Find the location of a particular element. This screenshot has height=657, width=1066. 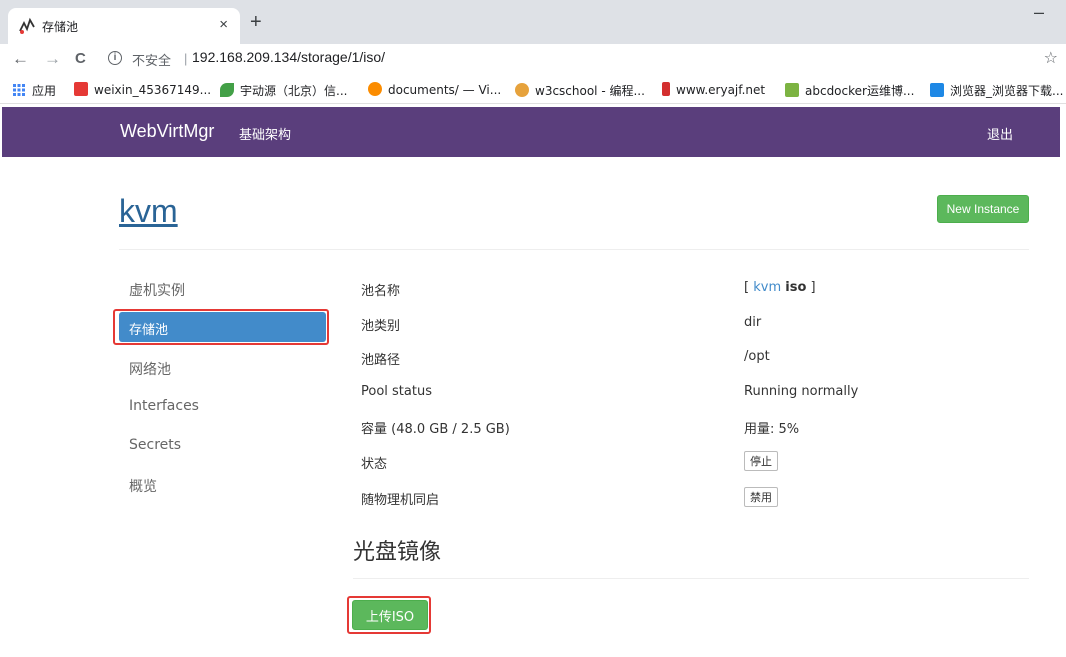

bookmark-apps: 应用 is located at coordinates (34, 91).